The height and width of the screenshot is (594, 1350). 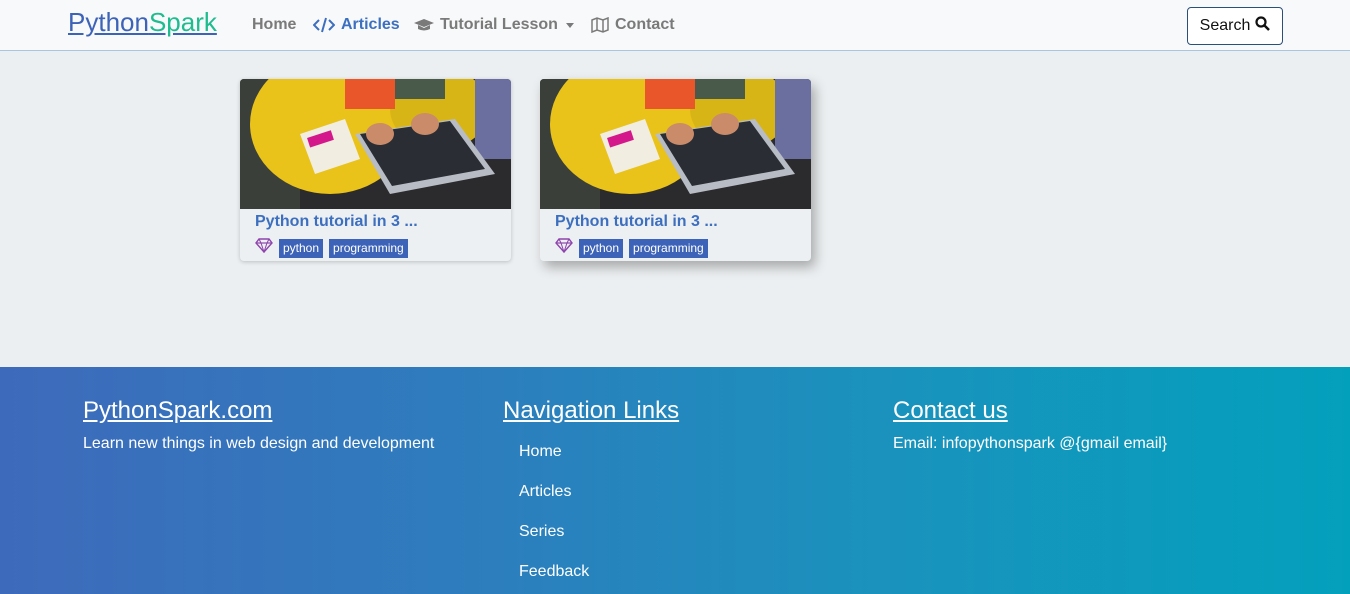 I want to click on search-button-label: Search, so click(x=1225, y=25).